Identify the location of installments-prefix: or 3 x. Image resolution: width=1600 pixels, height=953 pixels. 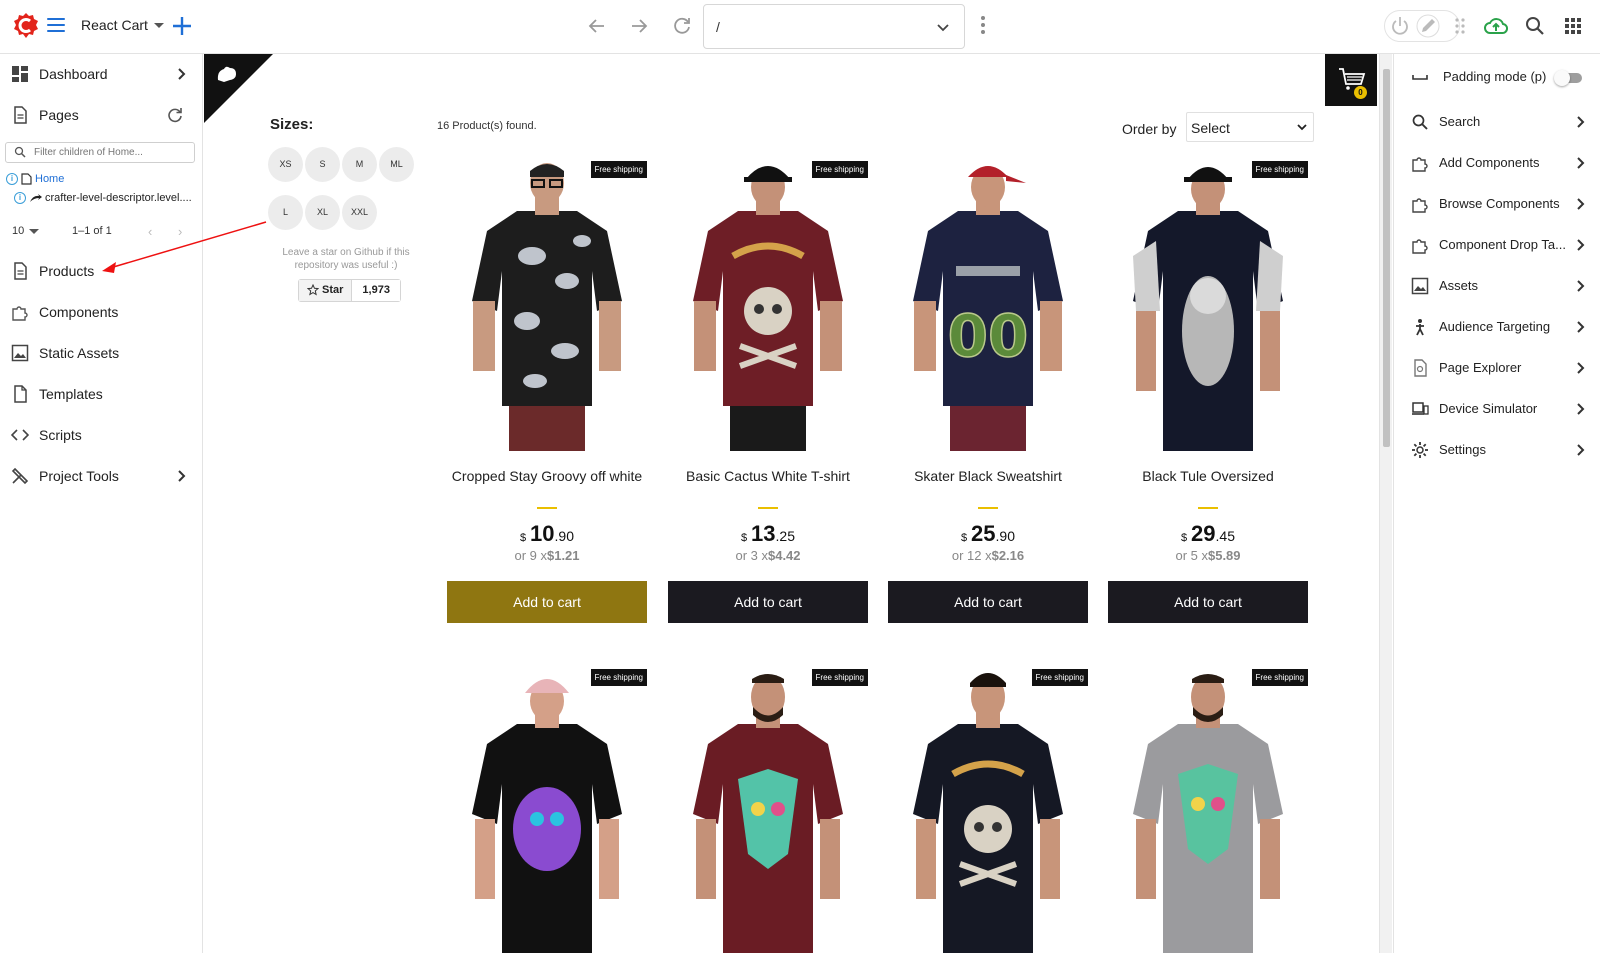
(751, 555).